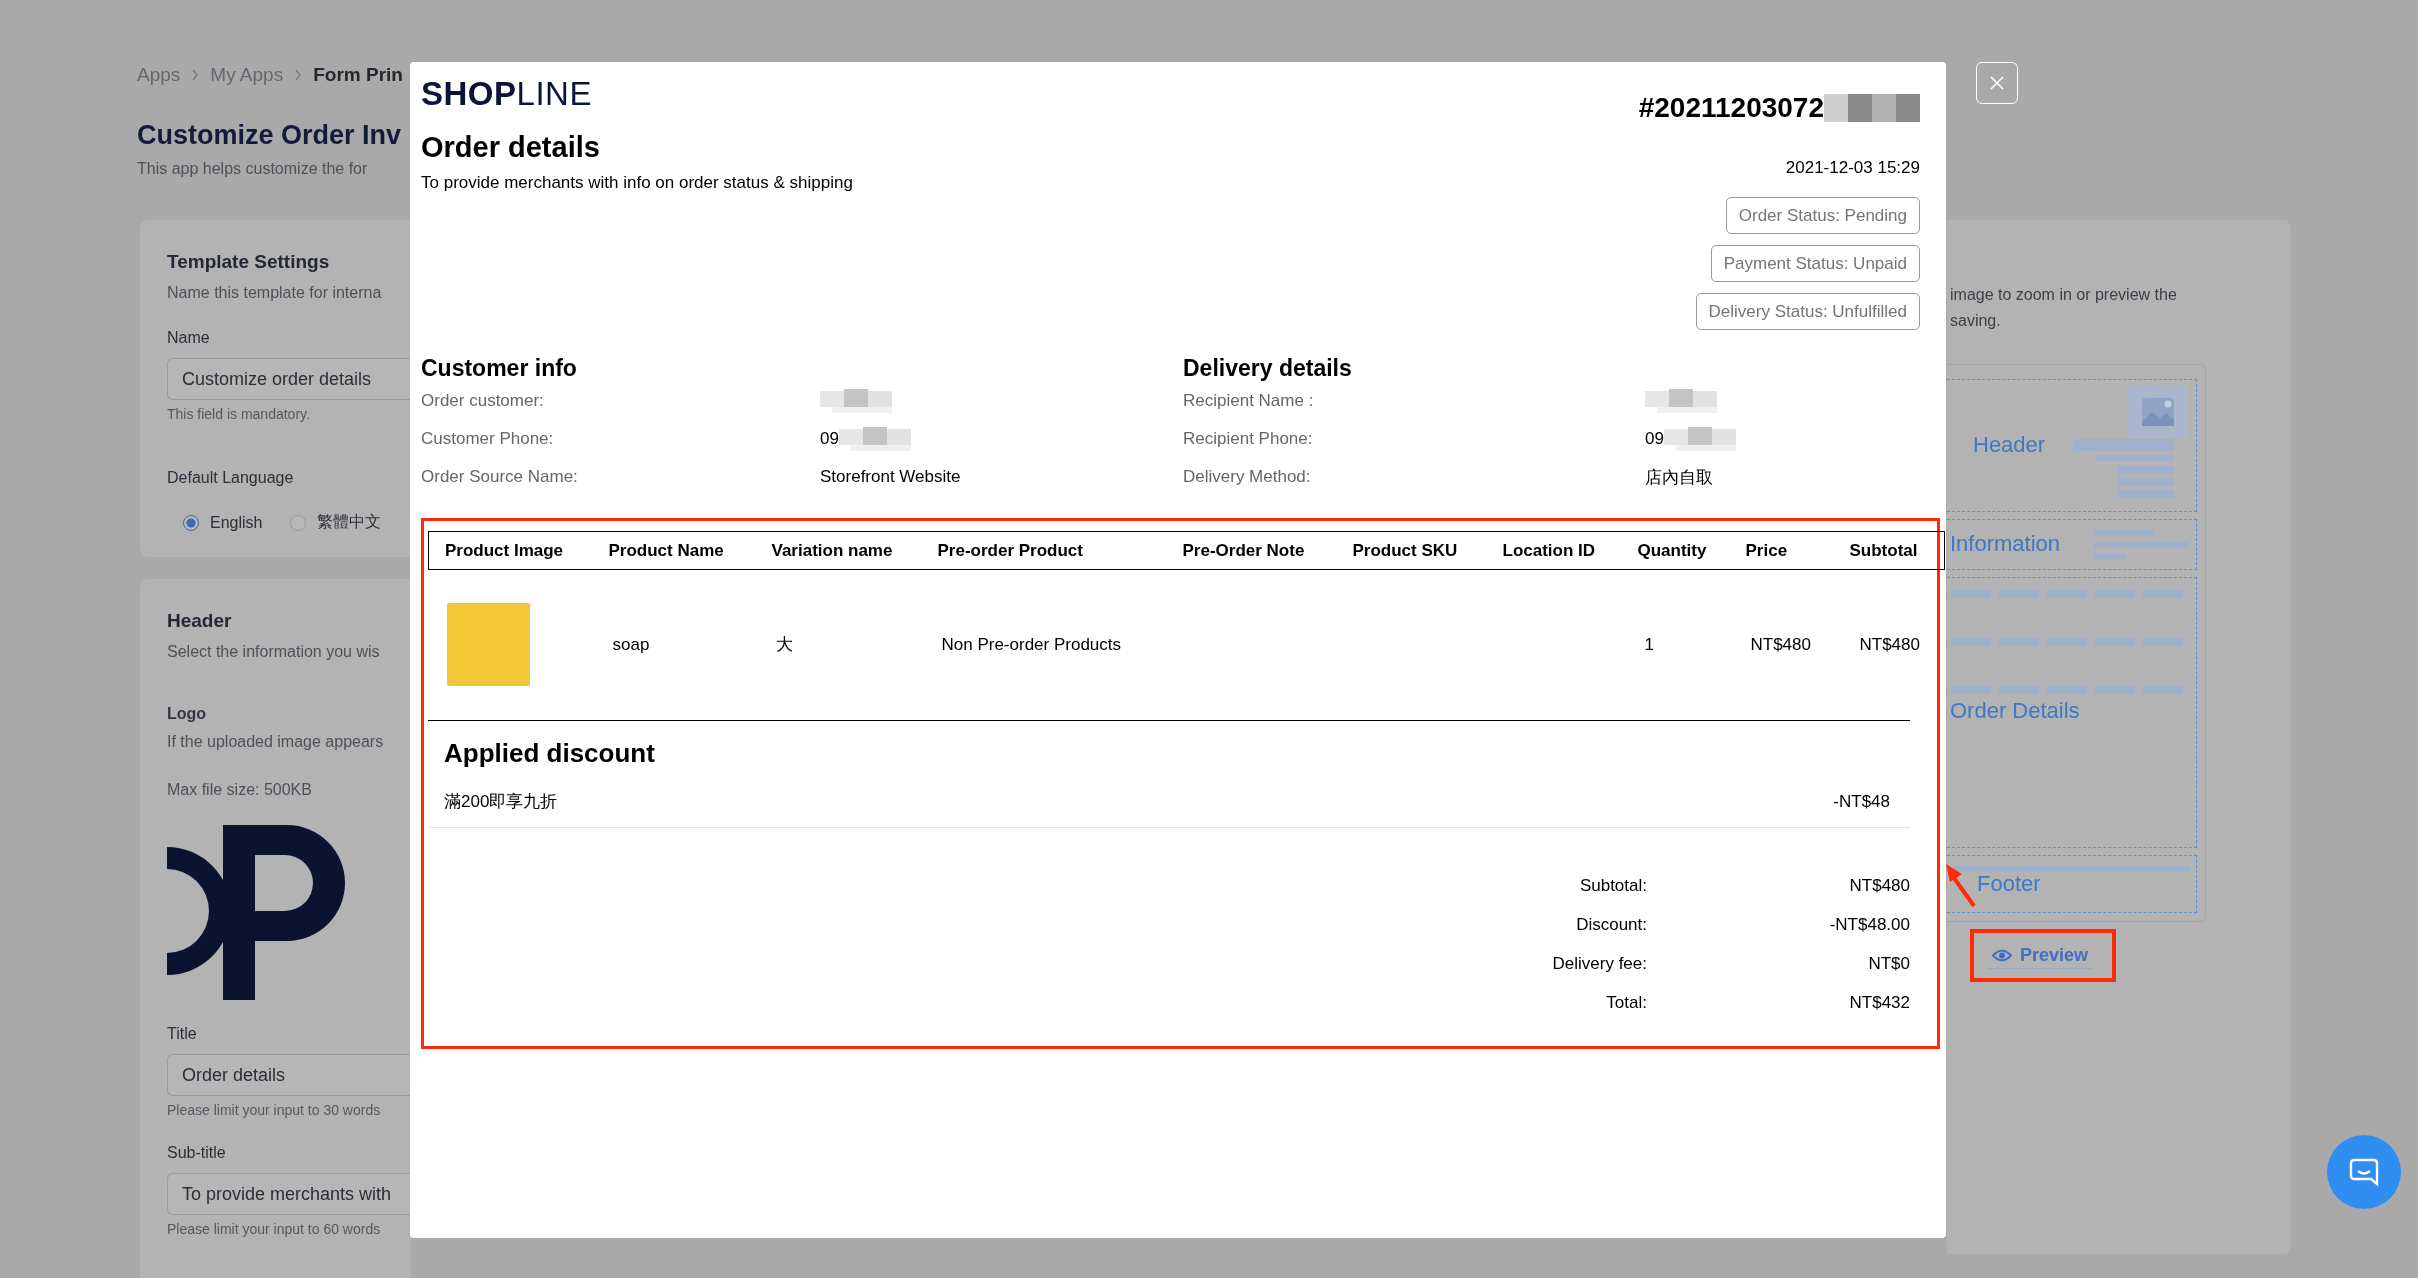 This screenshot has width=2418, height=1278. I want to click on discount-amount: -NT$48, so click(1861, 801).